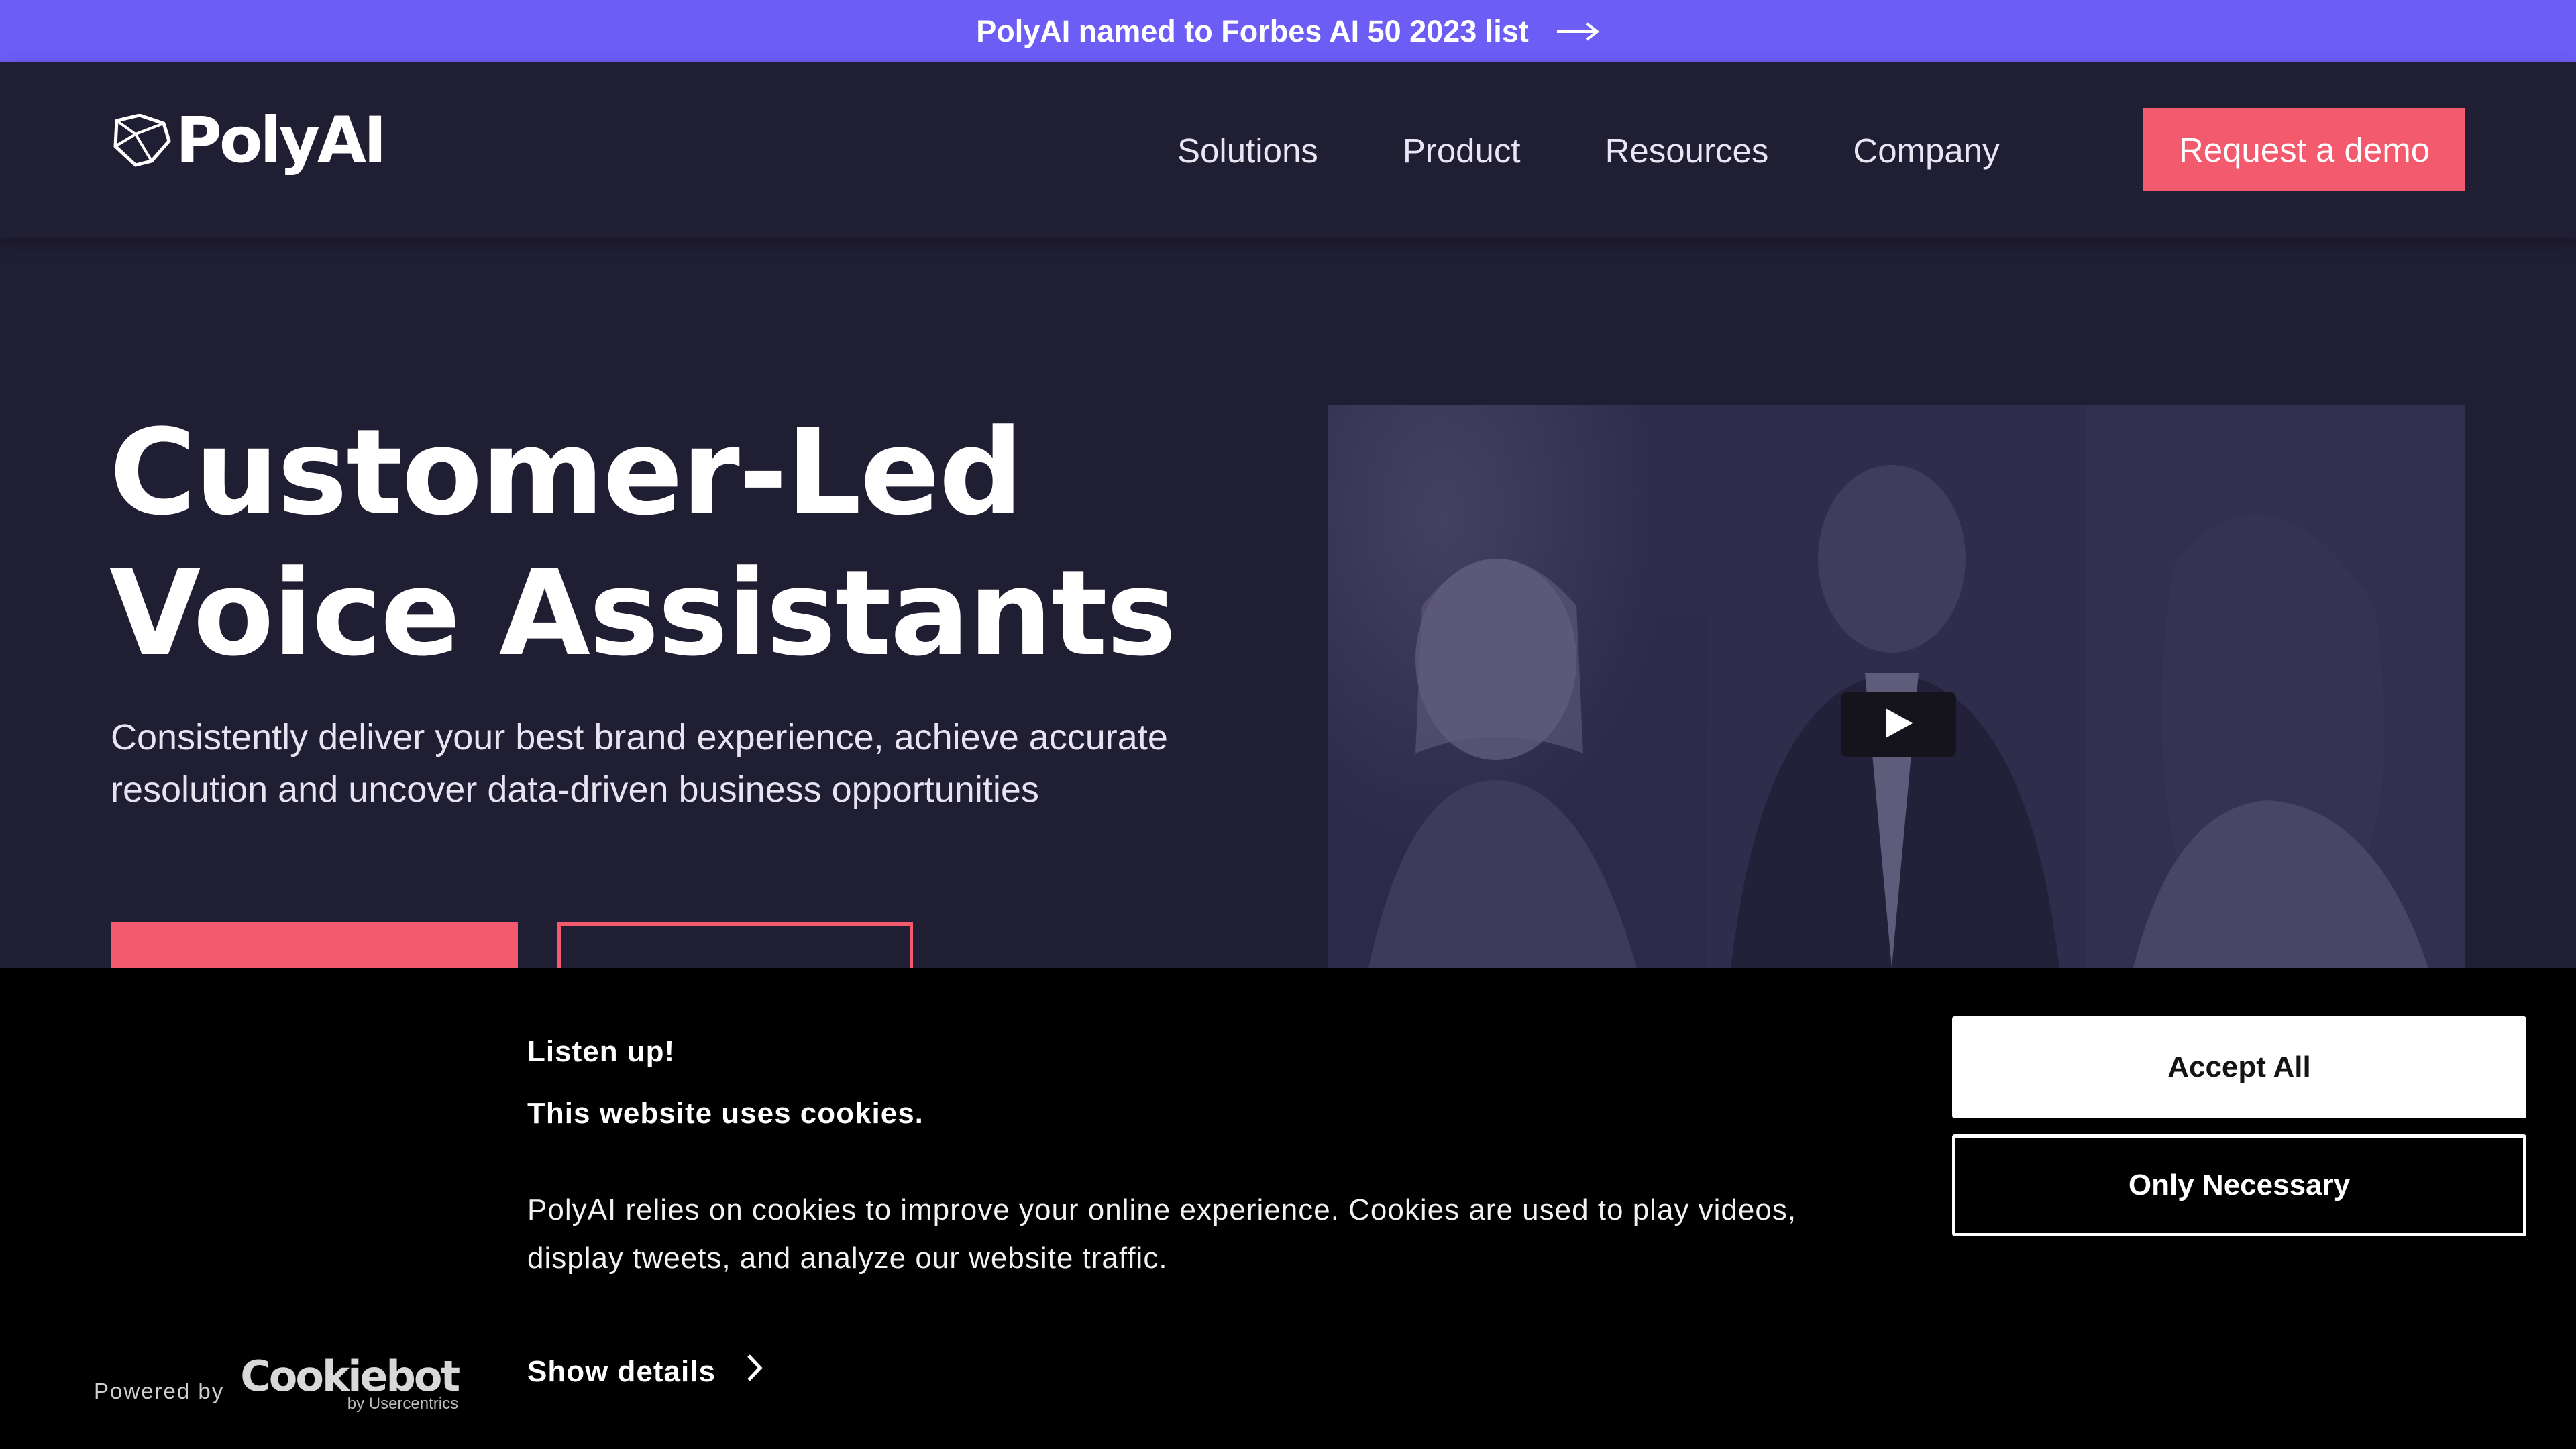 Image resolution: width=2576 pixels, height=1449 pixels. Describe the element at coordinates (1252, 31) in the screenshot. I see `announcement-text: PolyAI named to Forbes AI 50 2023 list` at that location.